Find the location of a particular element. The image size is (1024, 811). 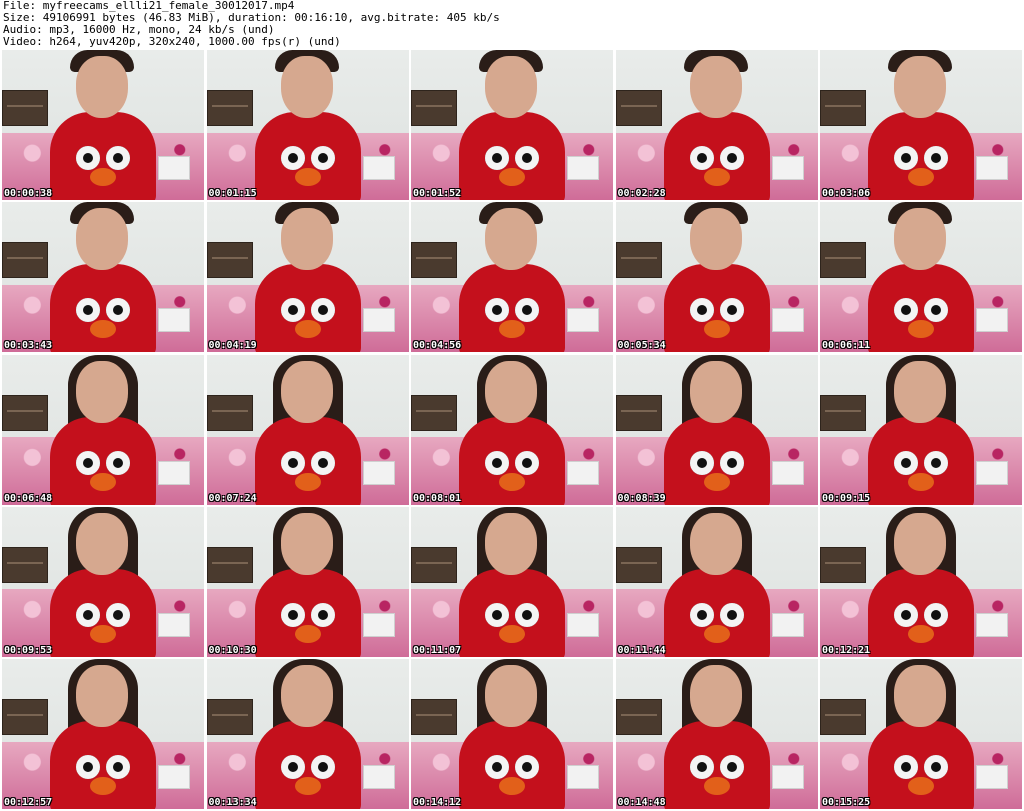

thumbnail-timestamp: 00:08:39 is located at coordinates (641, 498).